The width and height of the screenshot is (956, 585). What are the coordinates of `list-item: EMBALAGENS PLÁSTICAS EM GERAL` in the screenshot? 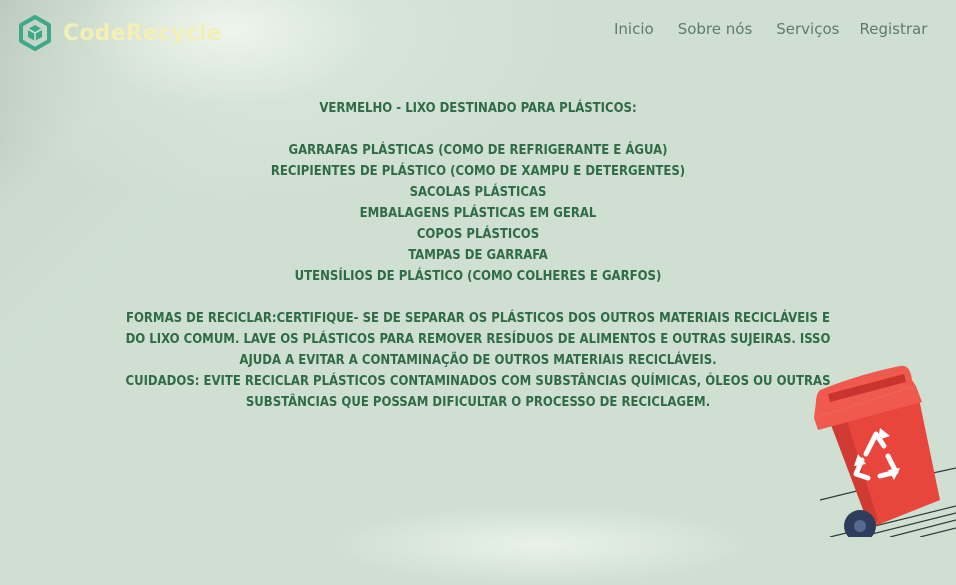 It's located at (478, 213).